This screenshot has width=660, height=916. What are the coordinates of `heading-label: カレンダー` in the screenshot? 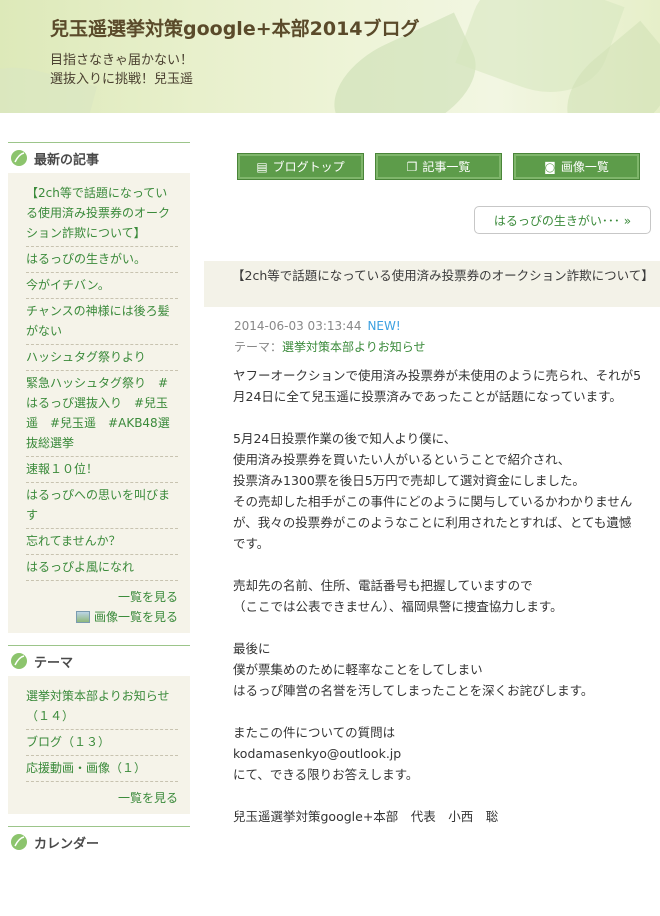 It's located at (67, 844).